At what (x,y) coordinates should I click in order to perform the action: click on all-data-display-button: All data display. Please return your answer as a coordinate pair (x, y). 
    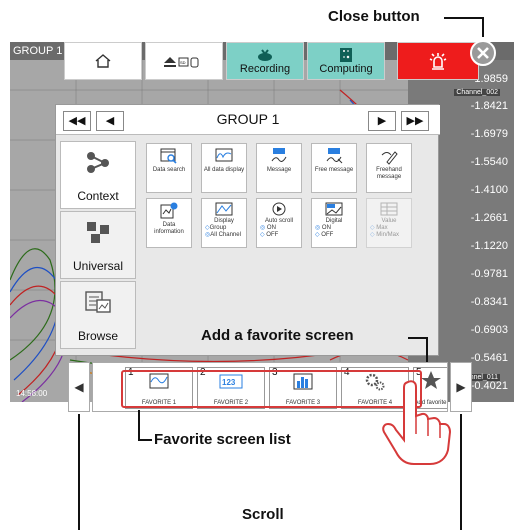
    Looking at the image, I should click on (224, 168).